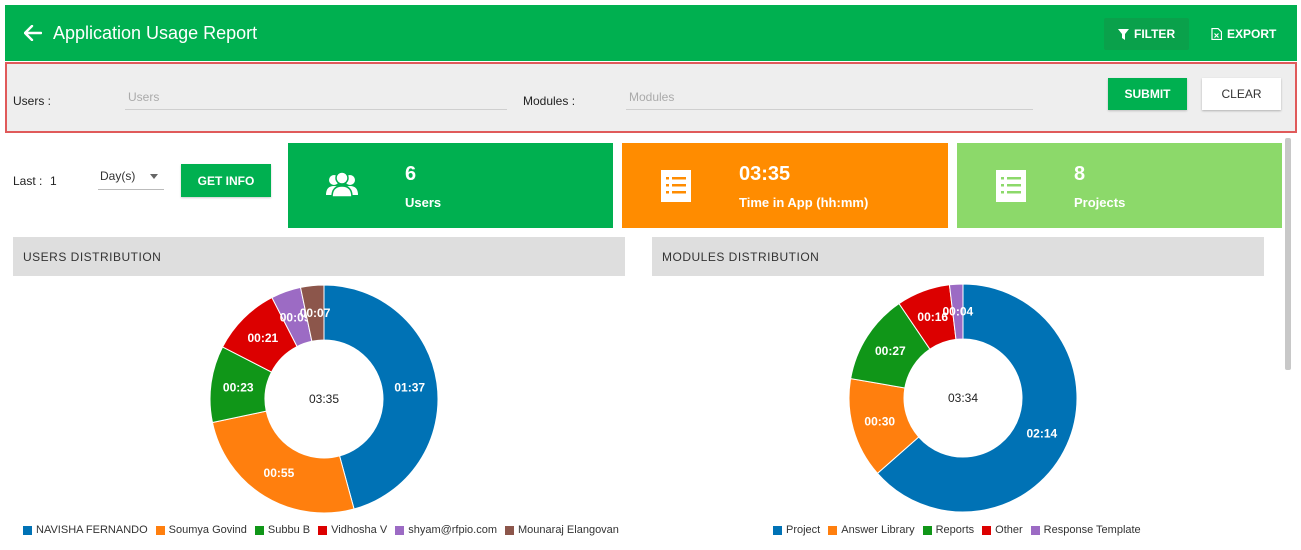  I want to click on modules-distribution-header: MODULES DISTRIBUTION, so click(958, 256).